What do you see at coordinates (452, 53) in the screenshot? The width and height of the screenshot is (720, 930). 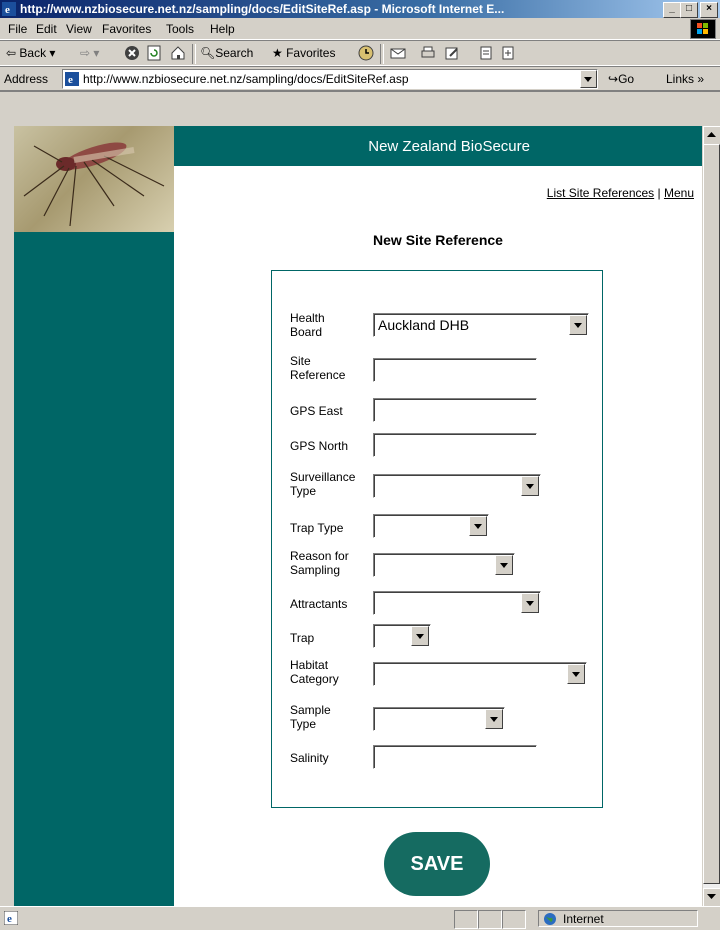 I see `edit-icon` at bounding box center [452, 53].